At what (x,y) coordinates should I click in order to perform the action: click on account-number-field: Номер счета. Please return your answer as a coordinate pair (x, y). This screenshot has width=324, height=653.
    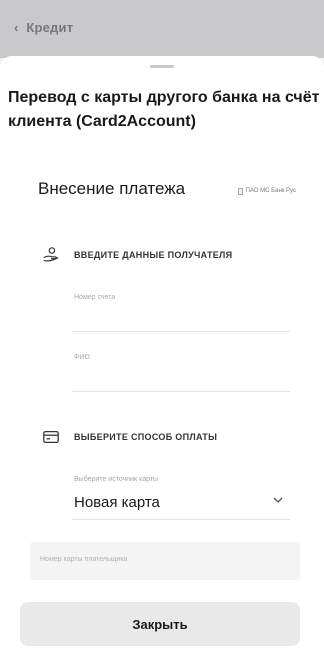
    Looking at the image, I should click on (181, 311).